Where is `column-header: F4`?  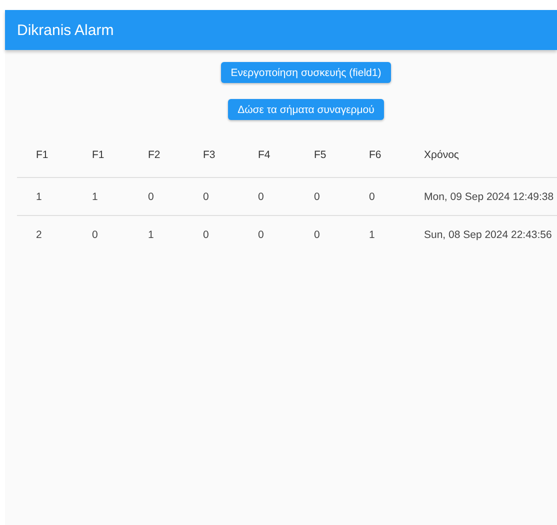 column-header: F4 is located at coordinates (265, 154).